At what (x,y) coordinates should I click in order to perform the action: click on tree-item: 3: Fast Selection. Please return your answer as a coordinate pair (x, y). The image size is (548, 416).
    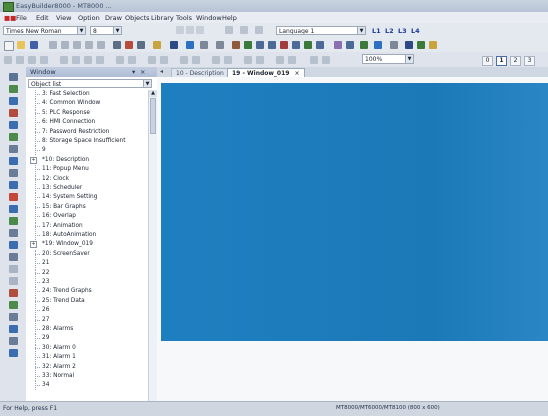
    Looking at the image, I should click on (87, 94).